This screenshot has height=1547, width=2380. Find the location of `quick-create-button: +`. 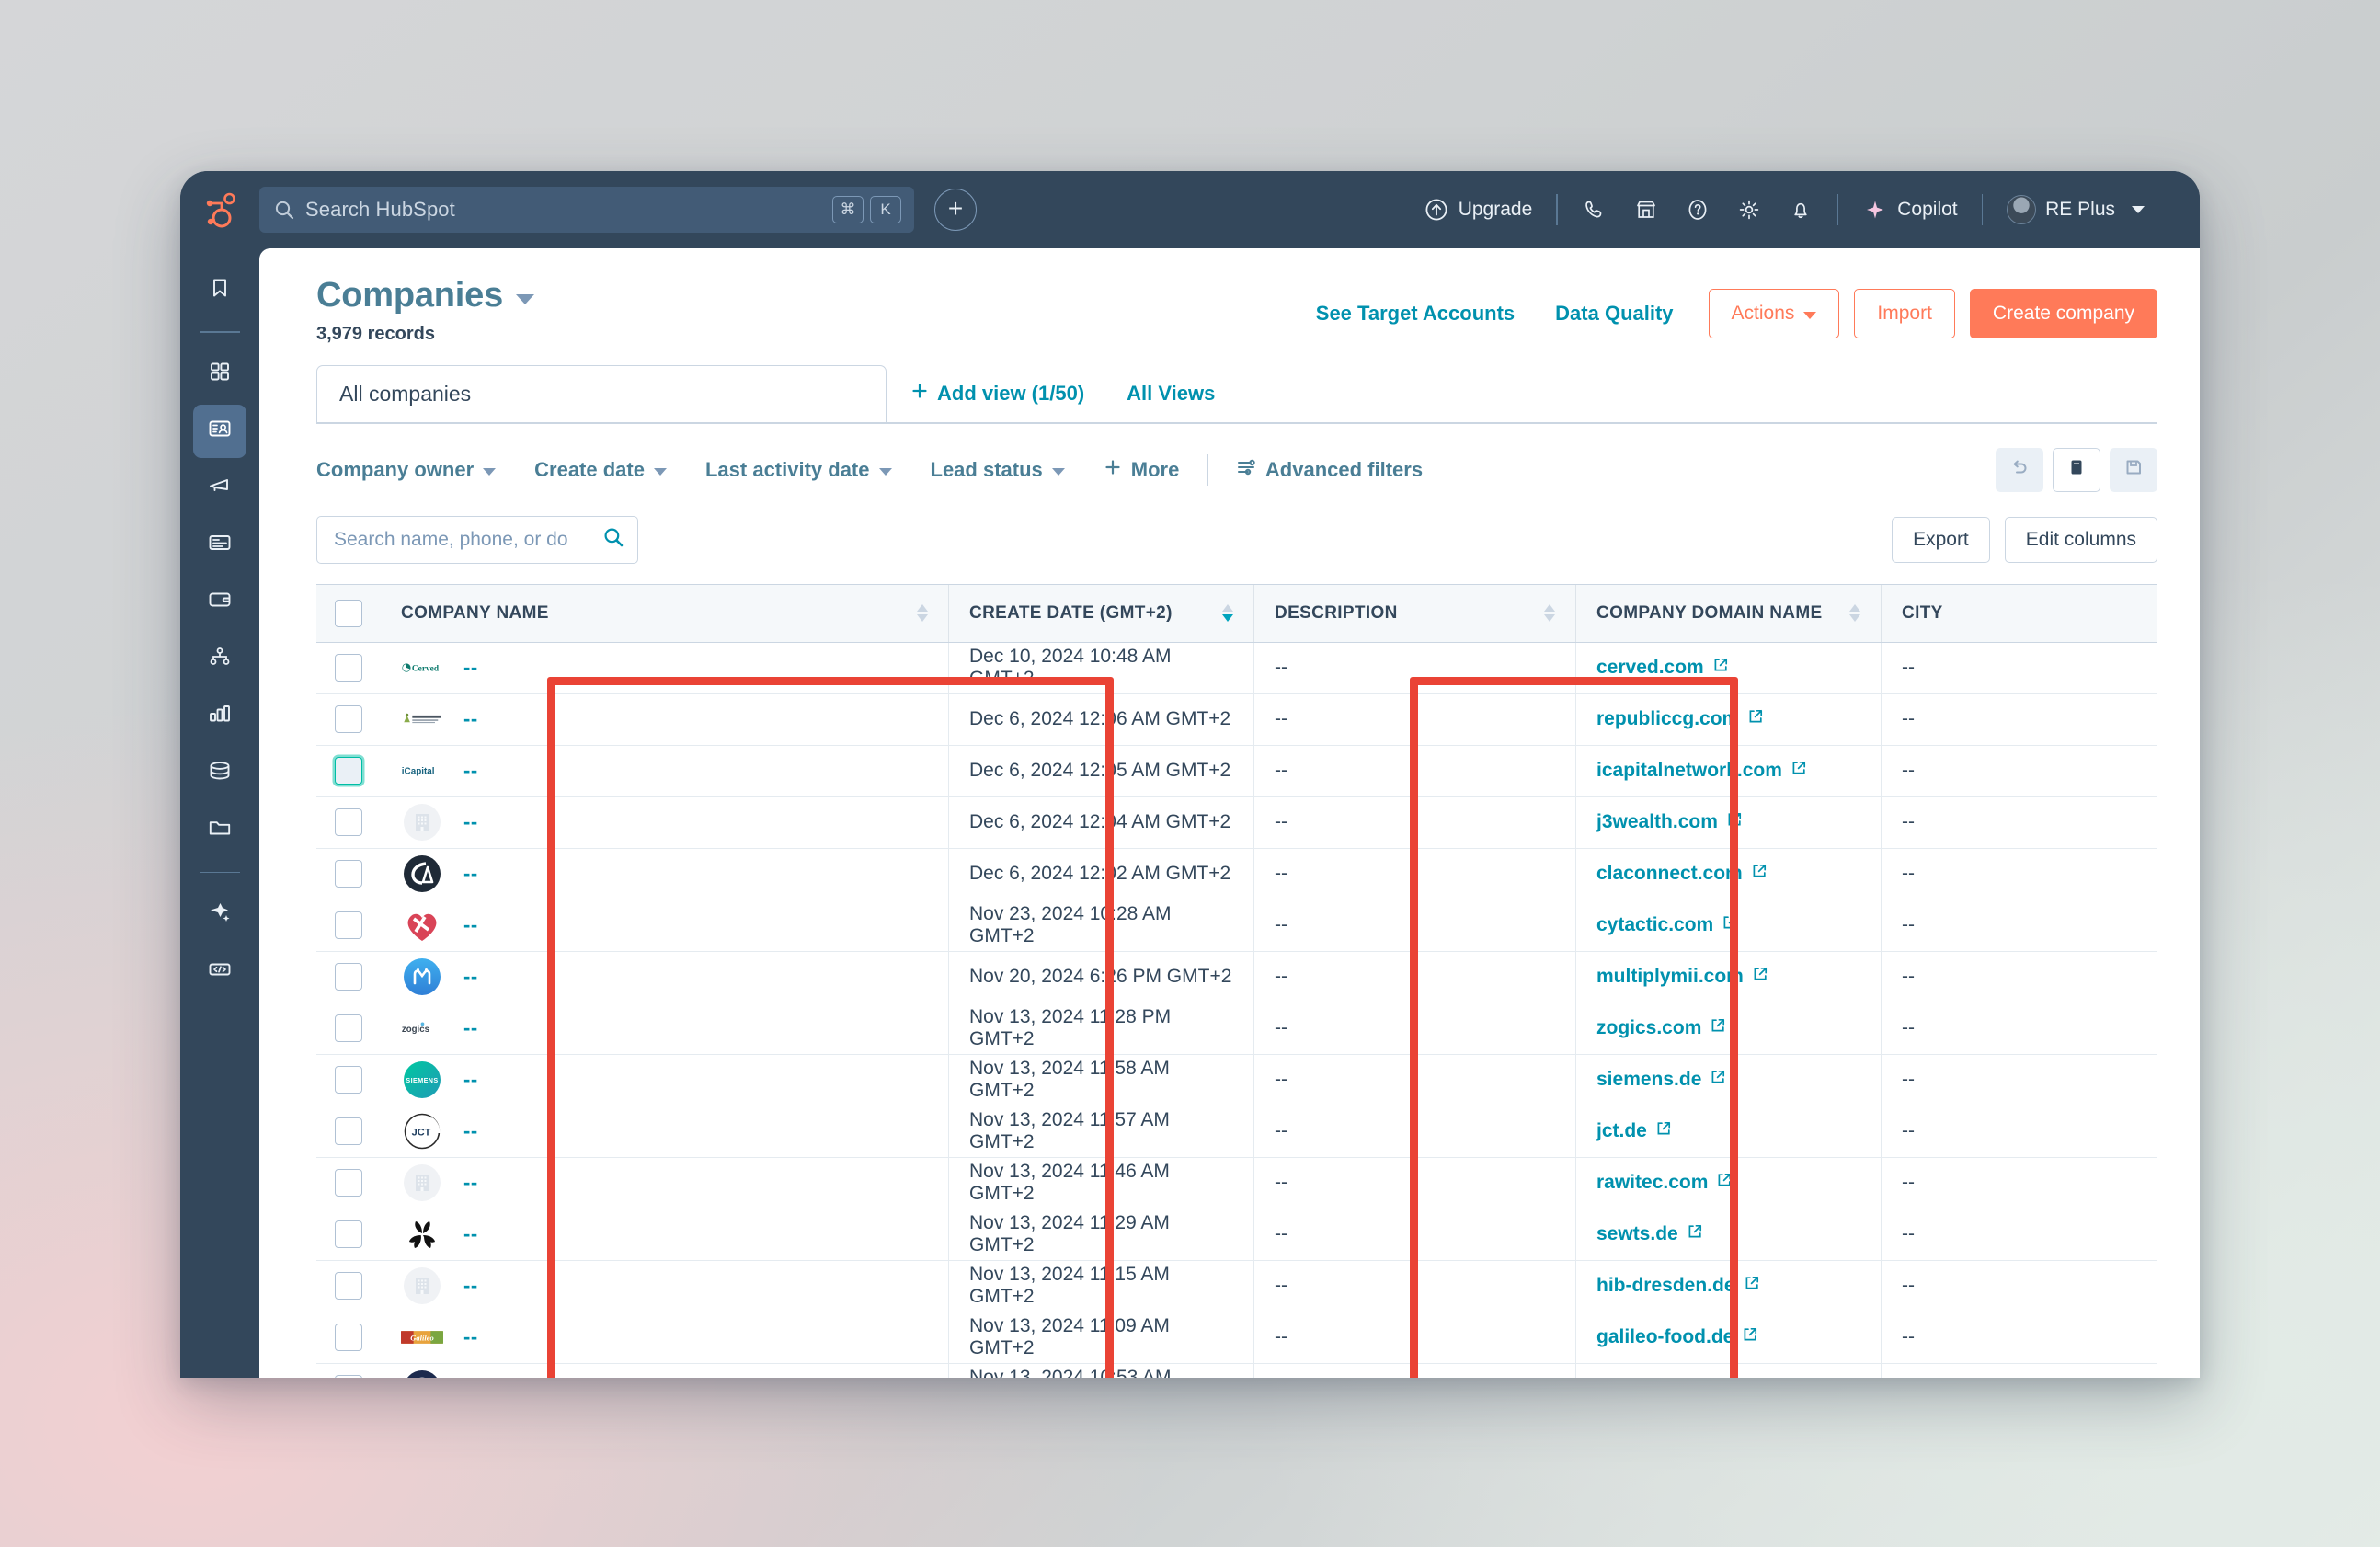

quick-create-button: + is located at coordinates (955, 210).